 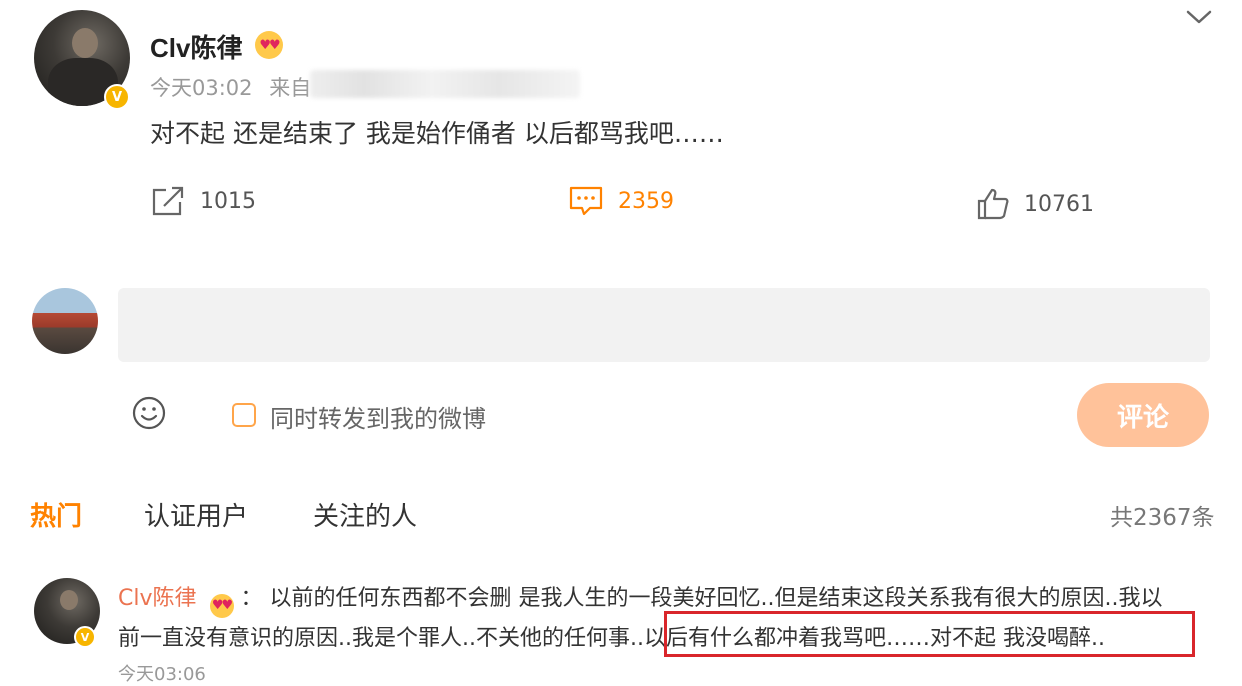 I want to click on repost-checkbox, so click(x=244, y=415).